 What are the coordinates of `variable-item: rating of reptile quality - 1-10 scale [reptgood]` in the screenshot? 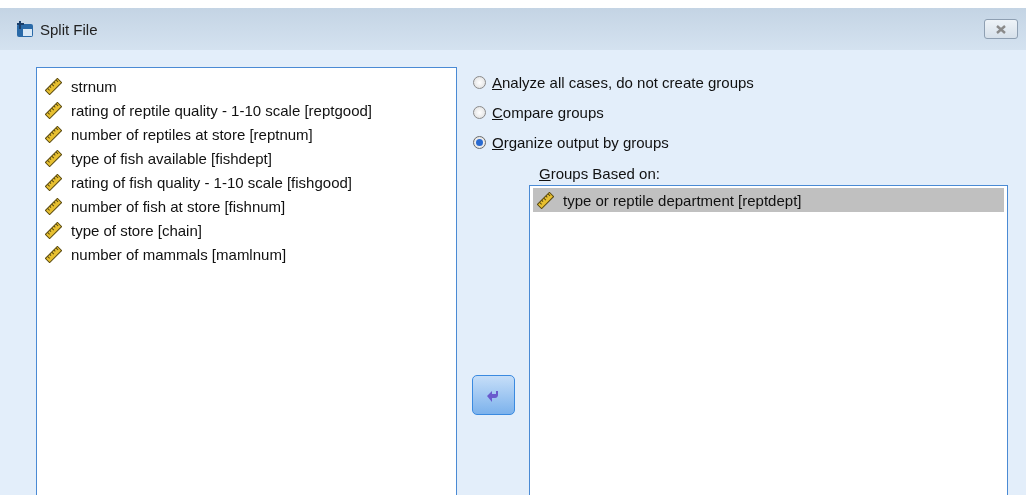 It's located at (246, 110).